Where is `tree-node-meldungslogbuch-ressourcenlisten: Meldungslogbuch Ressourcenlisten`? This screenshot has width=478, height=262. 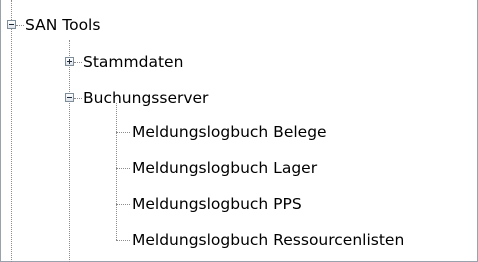
tree-node-meldungslogbuch-ressourcenlisten: Meldungslogbuch Ressourcenlisten is located at coordinates (268, 240).